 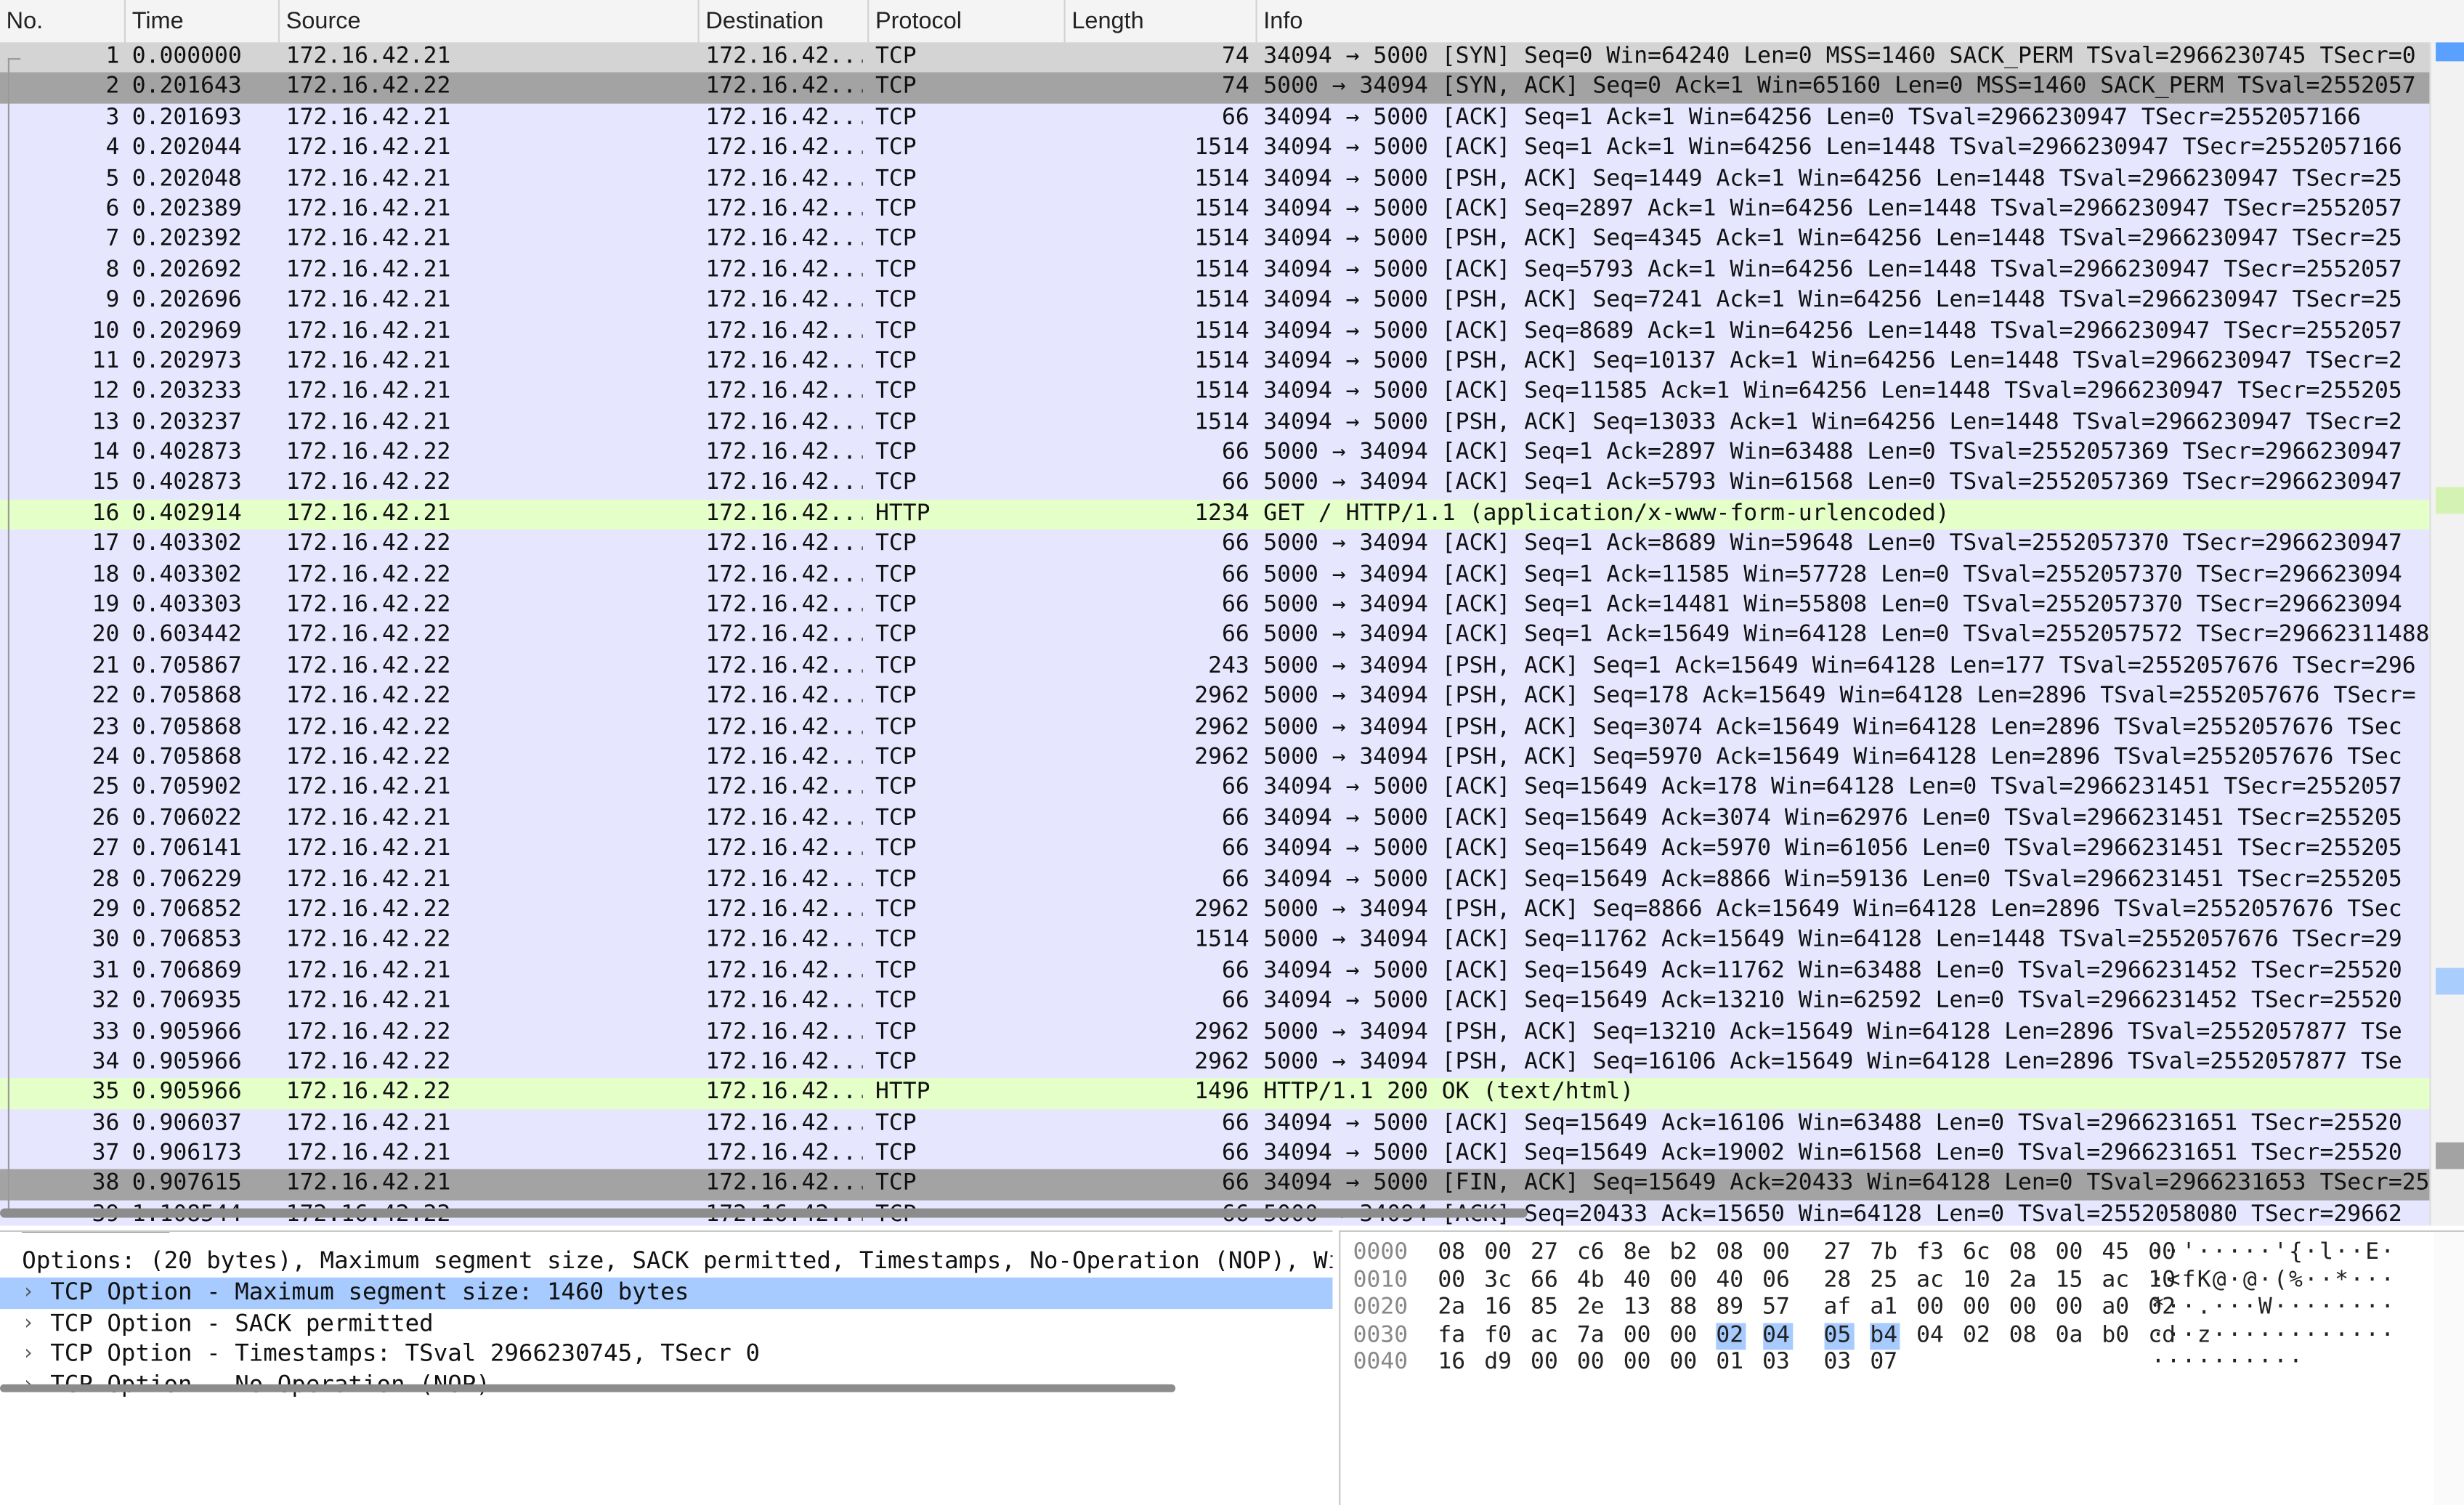 What do you see at coordinates (1839, 1281) in the screenshot?
I see `byte-hex: 28` at bounding box center [1839, 1281].